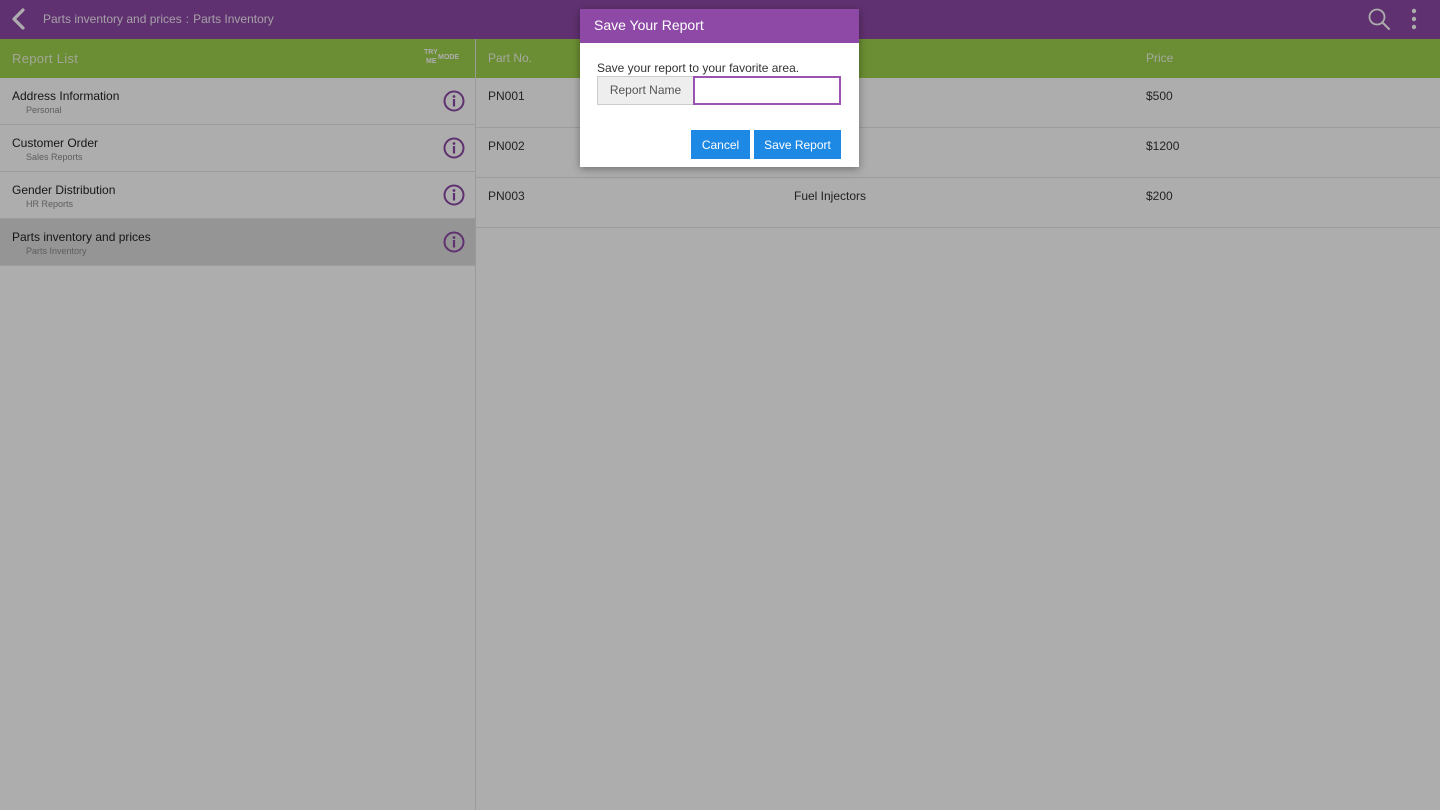 Image resolution: width=1440 pixels, height=810 pixels. What do you see at coordinates (698, 68) in the screenshot?
I see `dialog-message: Save your report to your favorite area.` at bounding box center [698, 68].